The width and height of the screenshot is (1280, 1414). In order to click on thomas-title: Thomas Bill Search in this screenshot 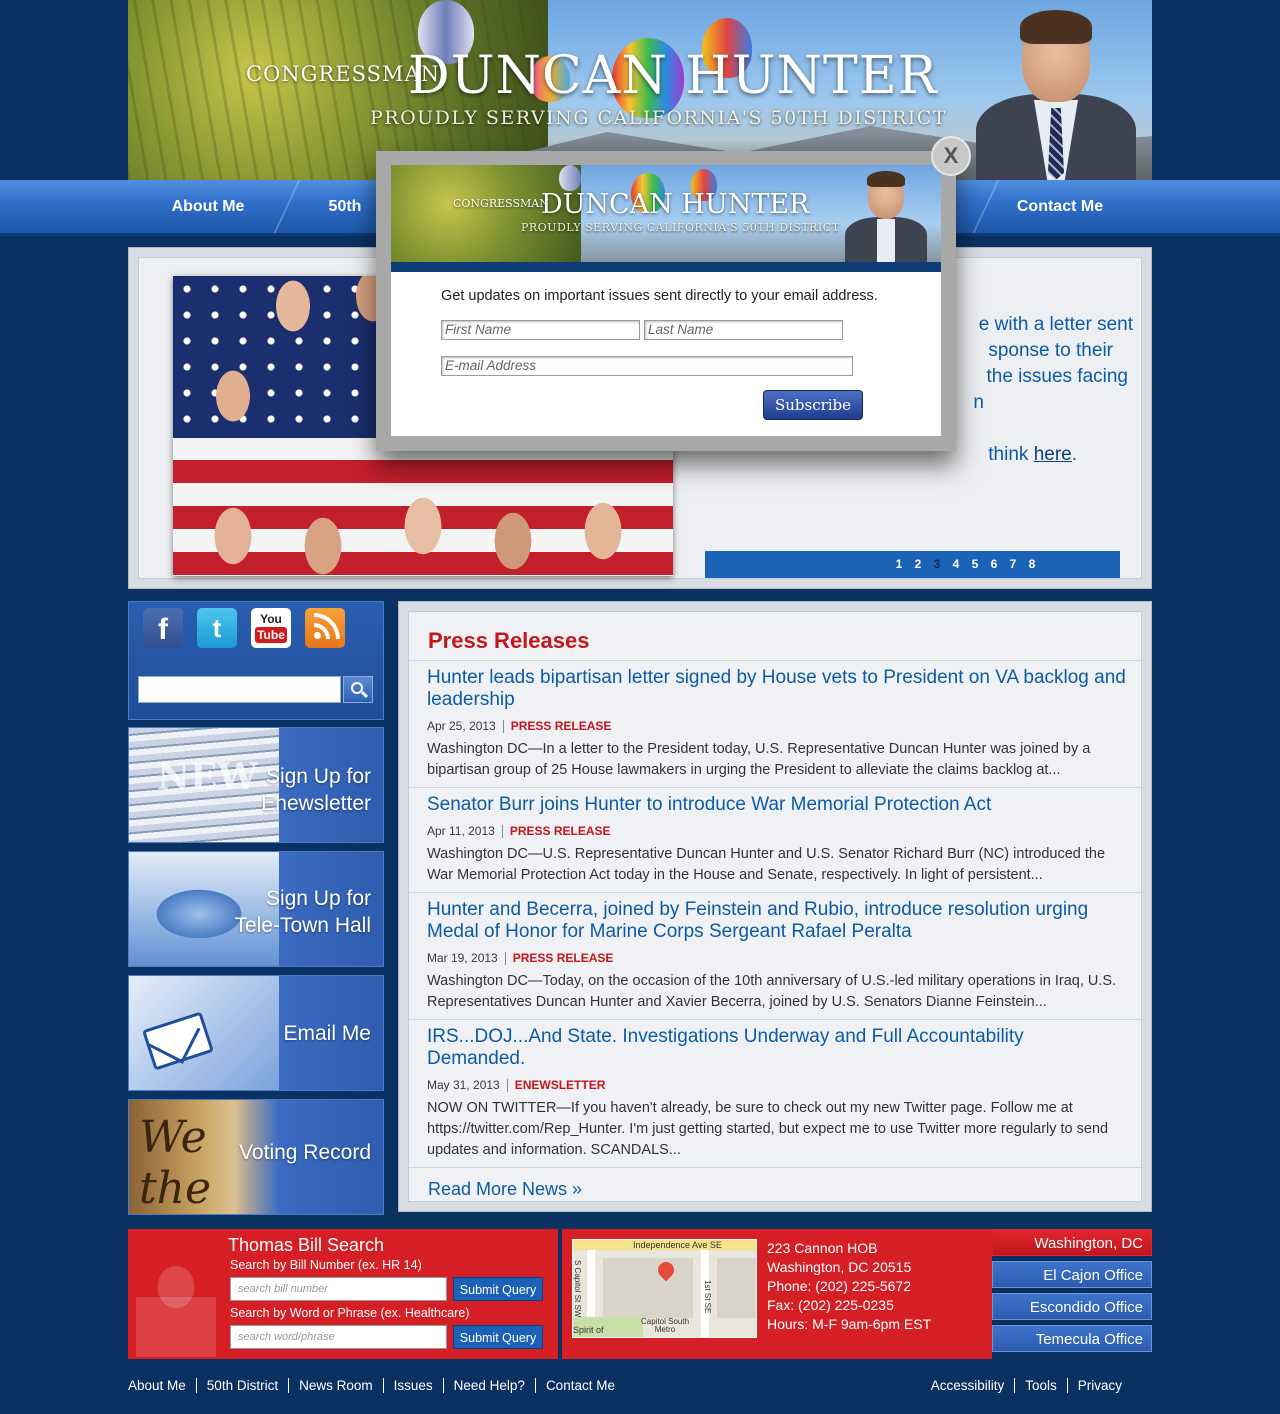, I will do `click(306, 1245)`.